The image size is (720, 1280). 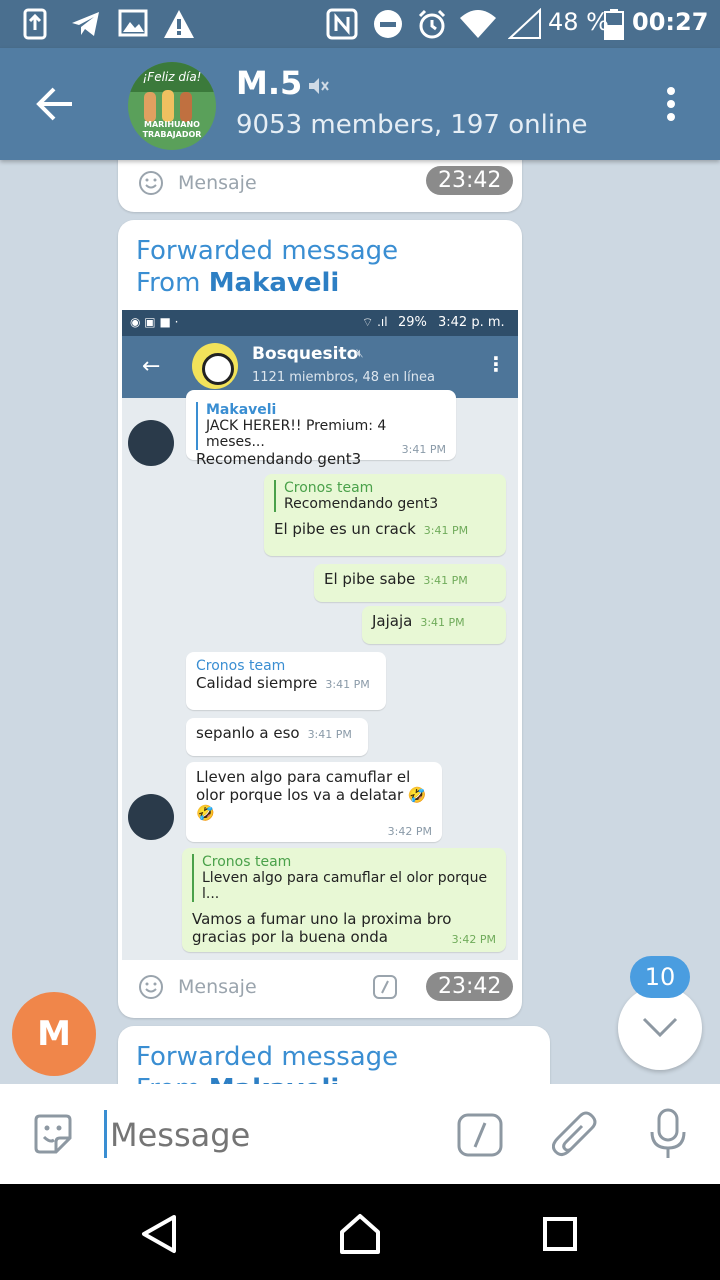 I want to click on message-text: Lleven algo para camuflar el, so click(x=303, y=777).